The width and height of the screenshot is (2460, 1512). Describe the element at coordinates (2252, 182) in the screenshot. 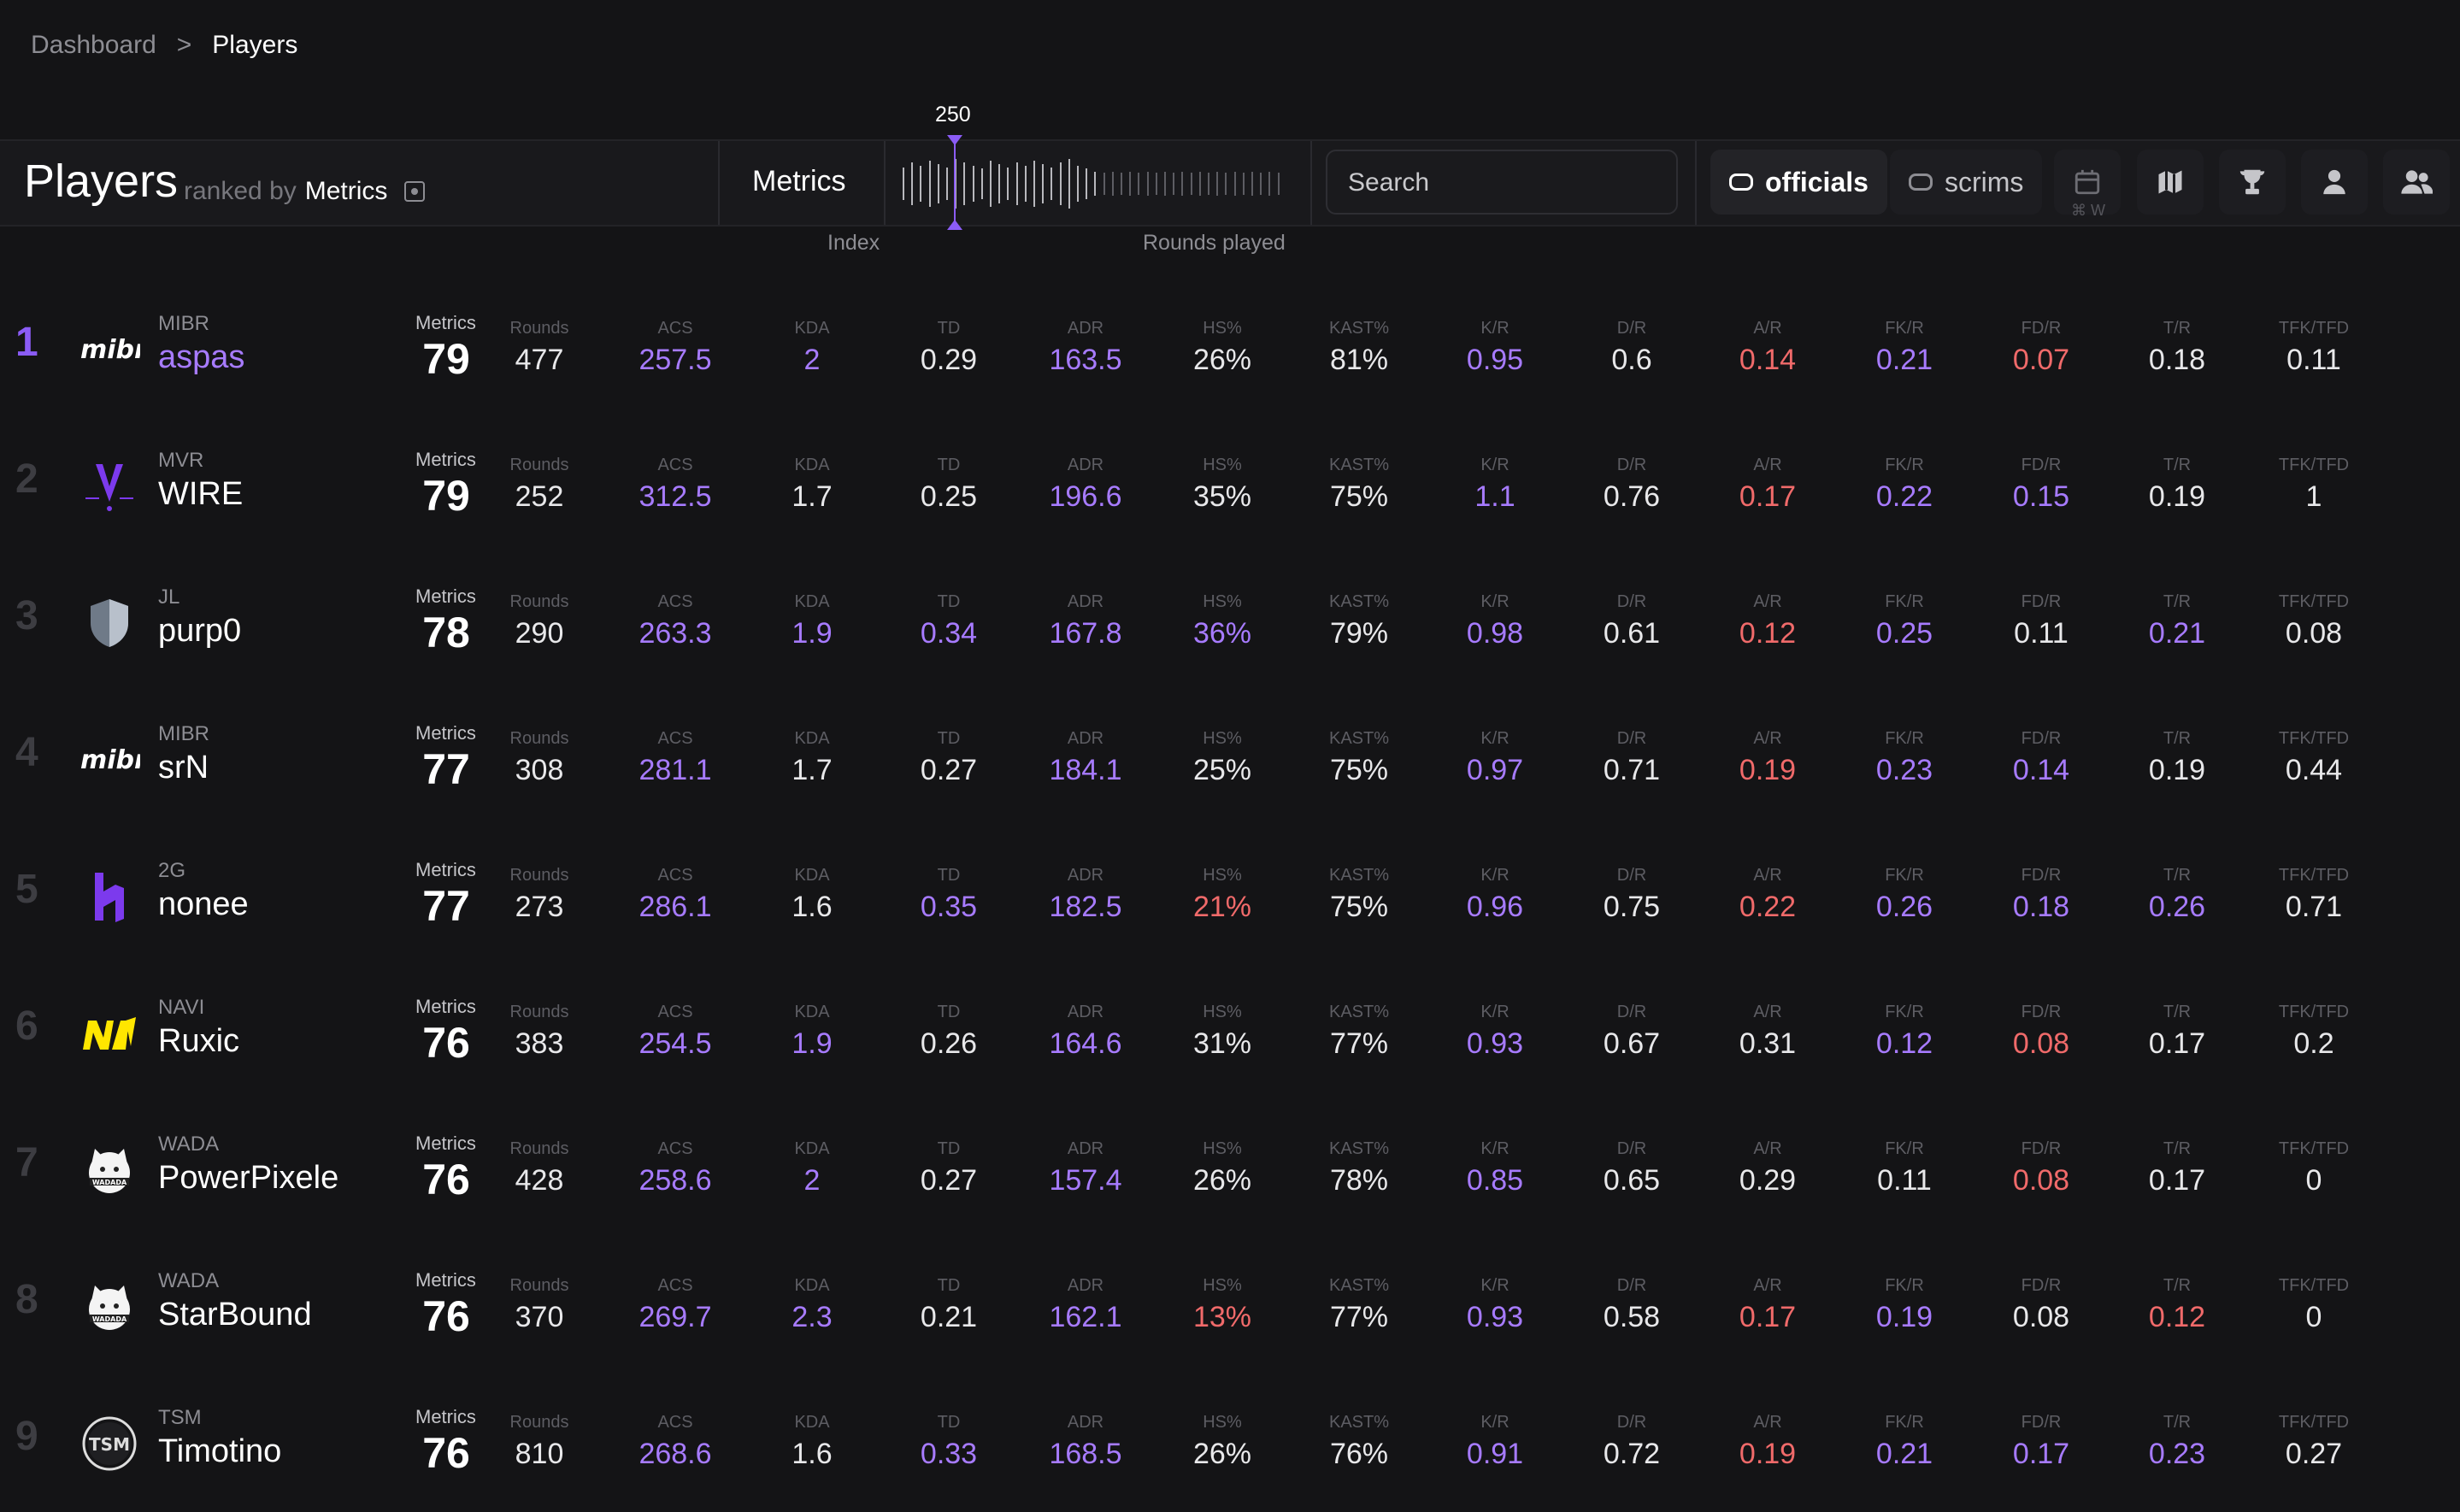

I see `trophy-button` at that location.